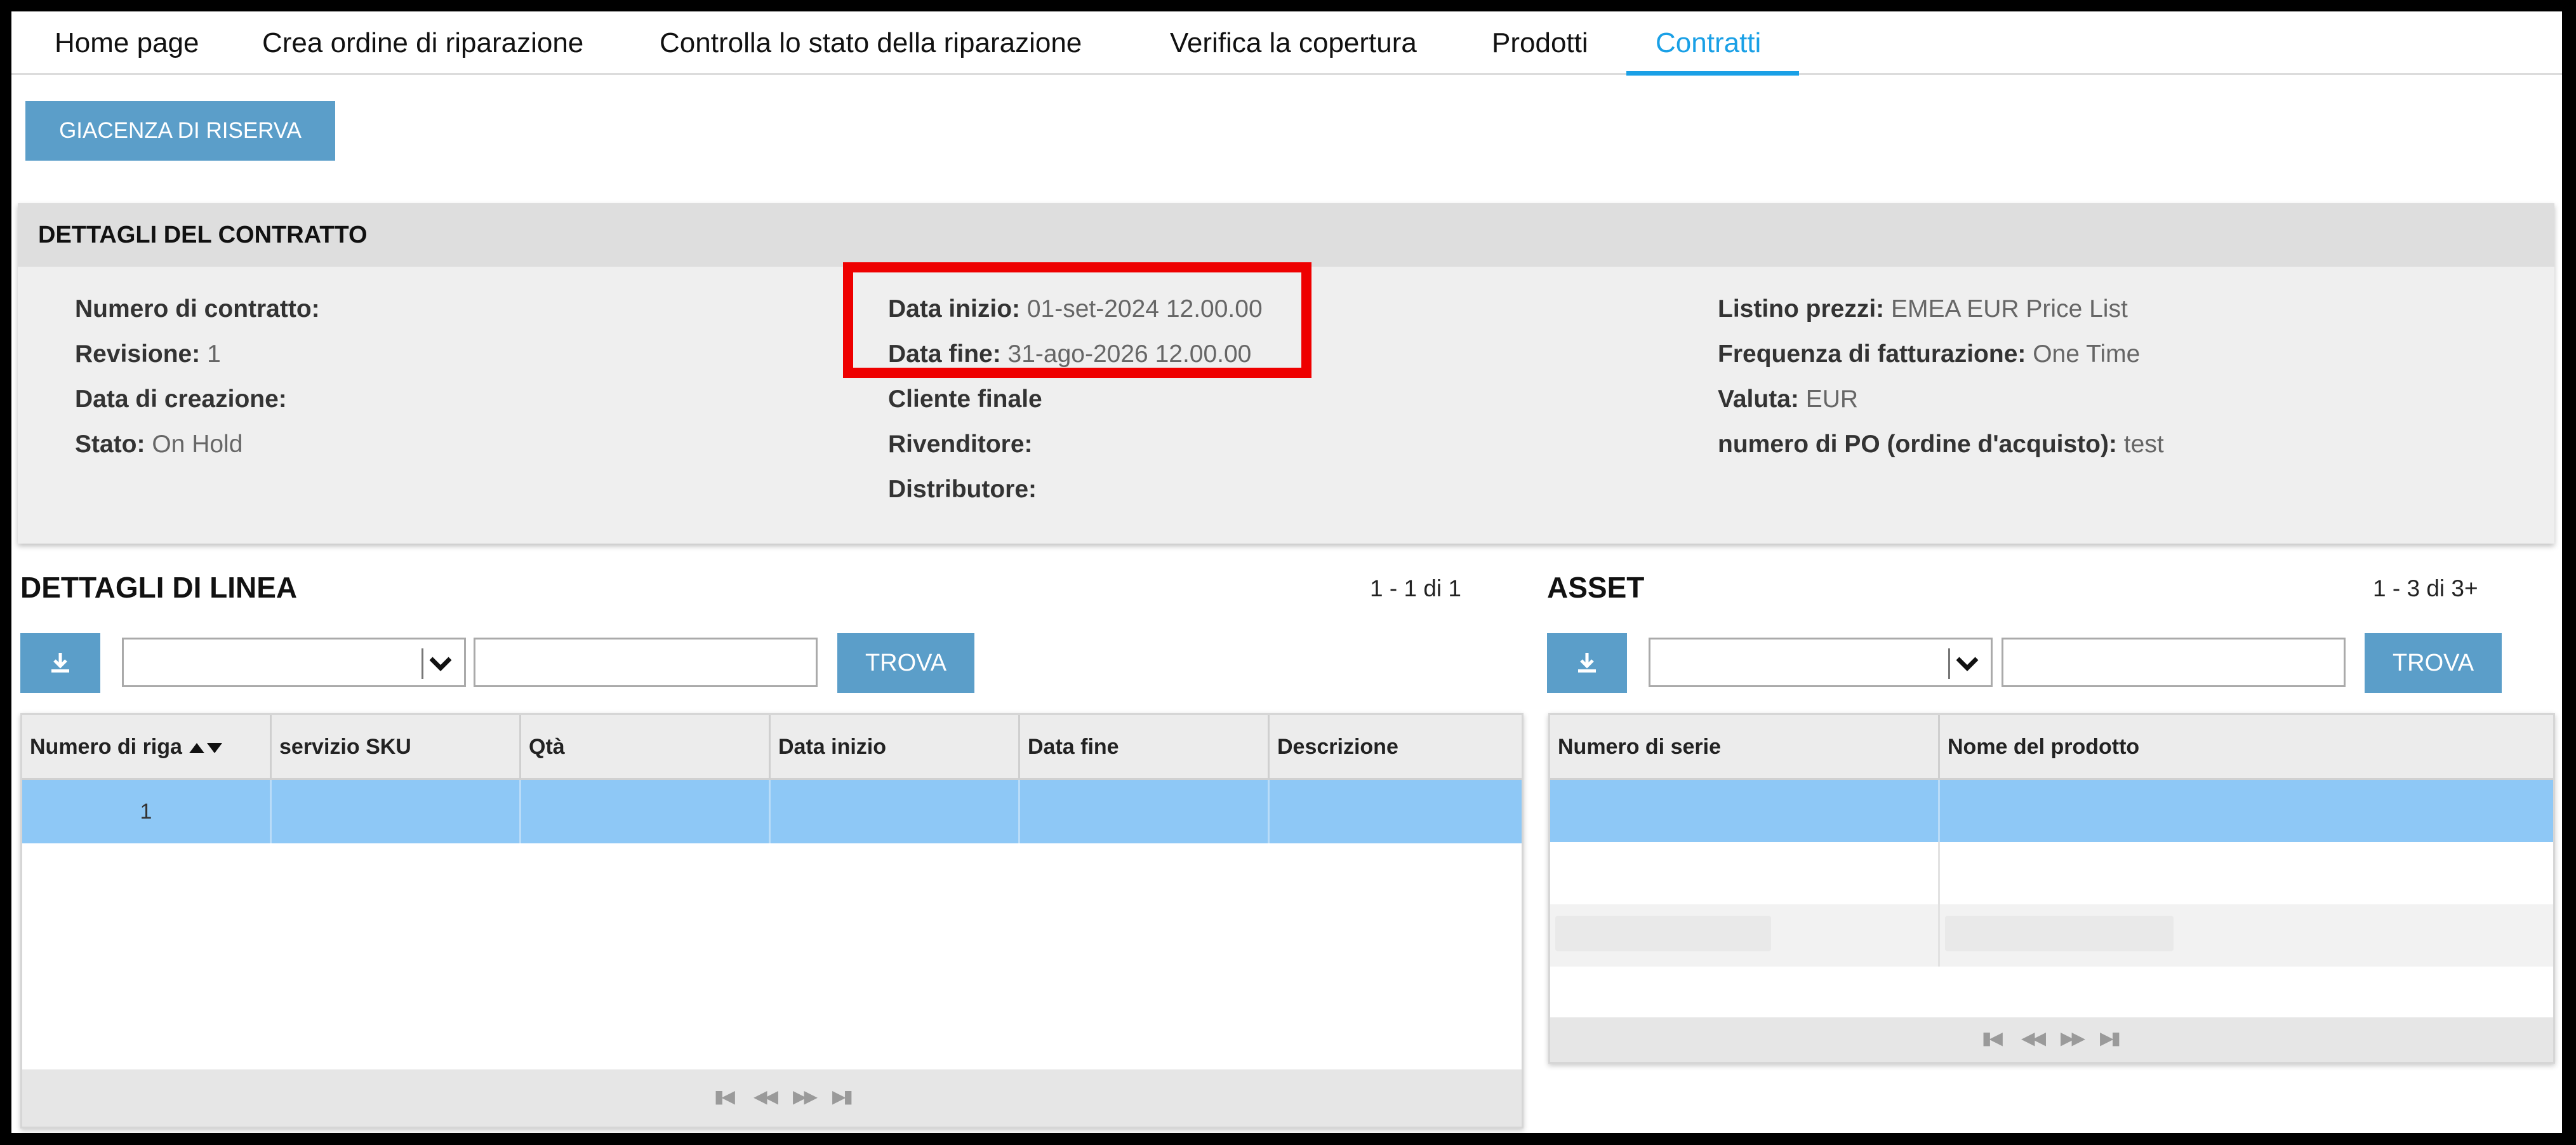 The image size is (2576, 1145). What do you see at coordinates (127, 43) in the screenshot?
I see `tab-home-page: Home page` at bounding box center [127, 43].